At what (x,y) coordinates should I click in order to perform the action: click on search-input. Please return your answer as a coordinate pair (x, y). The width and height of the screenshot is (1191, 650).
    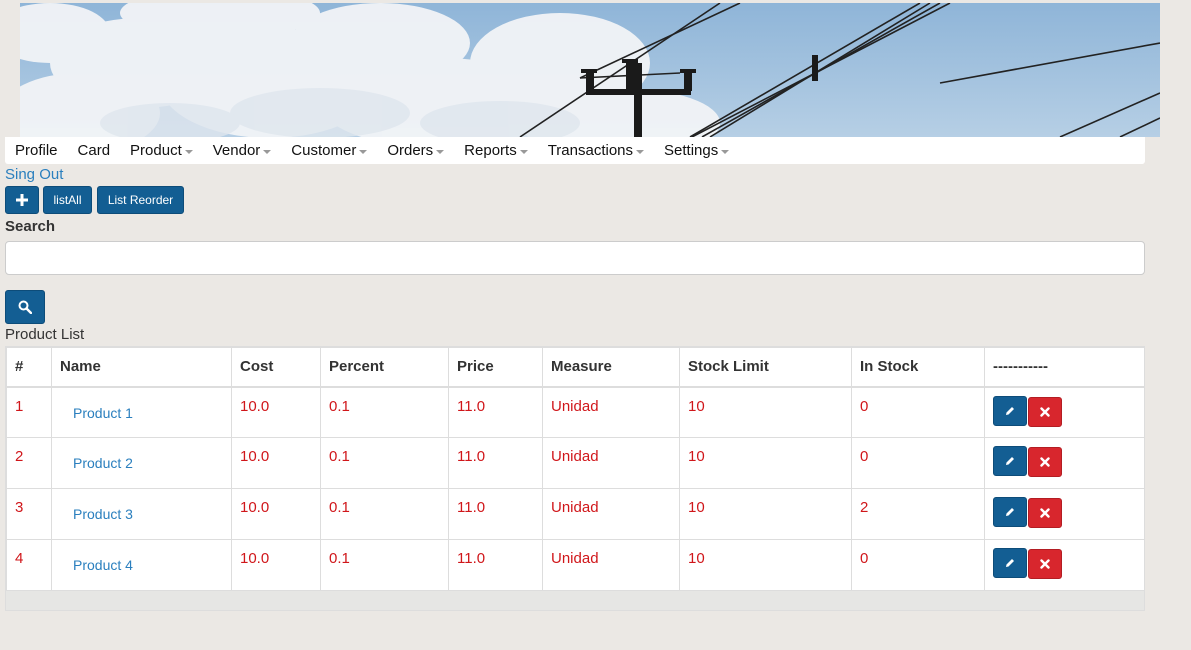
    Looking at the image, I should click on (575, 258).